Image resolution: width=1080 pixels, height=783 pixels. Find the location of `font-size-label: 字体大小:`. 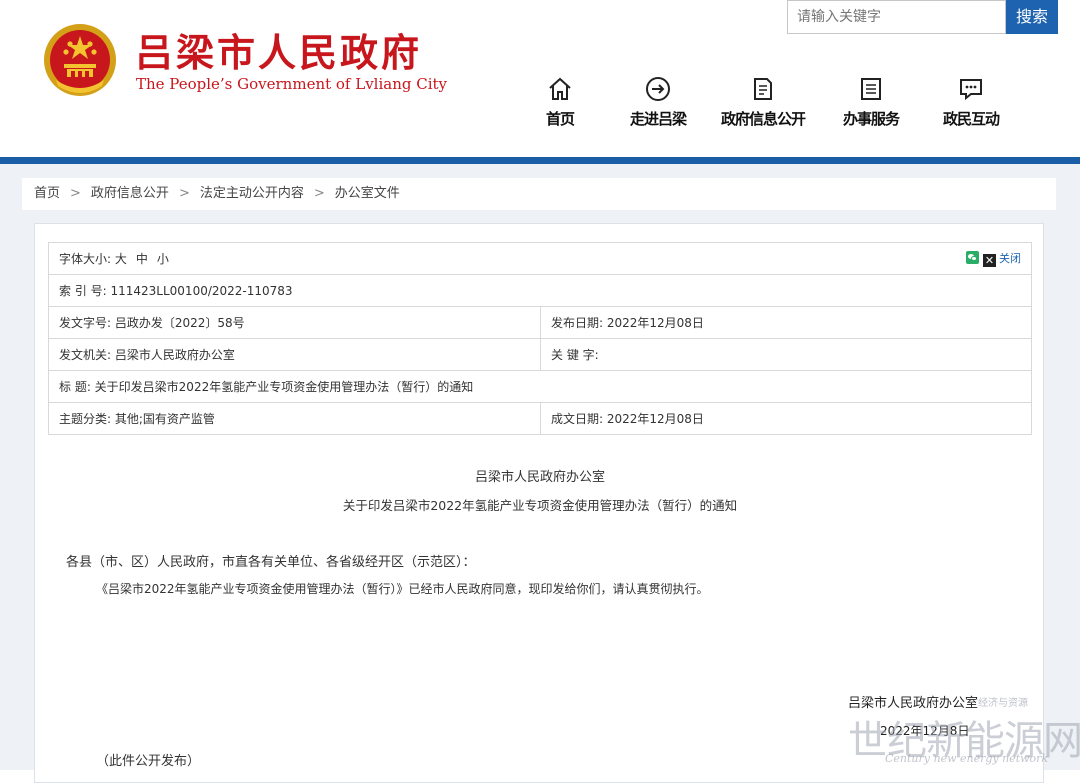

font-size-label: 字体大小: is located at coordinates (85, 259).